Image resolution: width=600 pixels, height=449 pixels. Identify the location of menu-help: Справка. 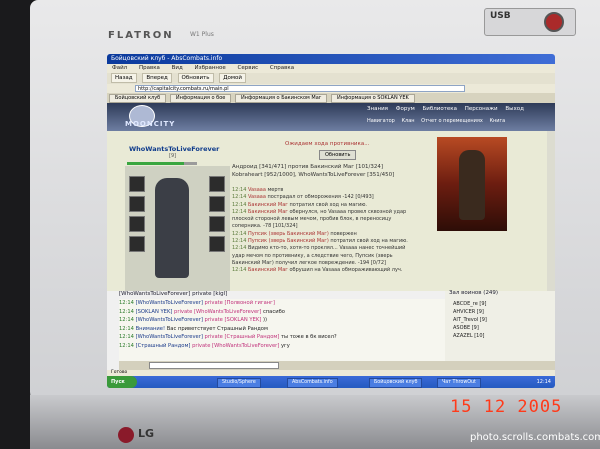
(282, 68).